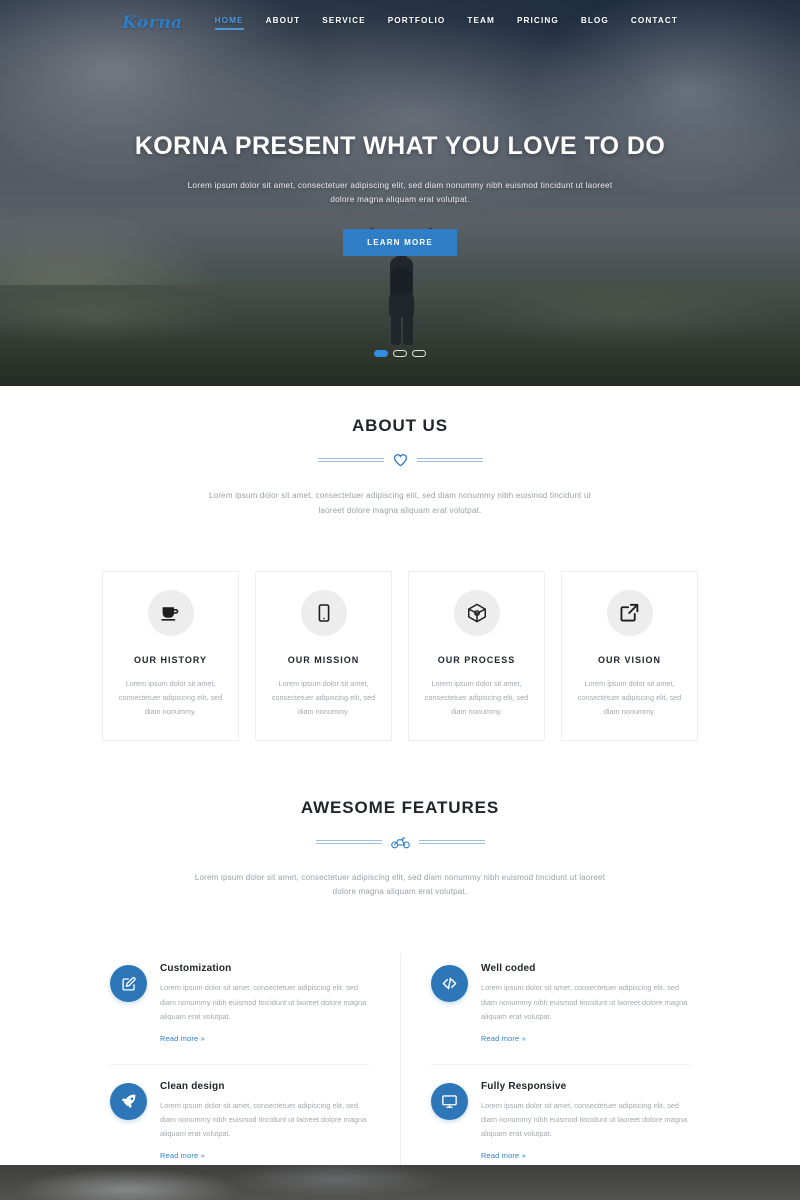 The width and height of the screenshot is (800, 1200). I want to click on about-card-title: OUR MISSION, so click(323, 659).